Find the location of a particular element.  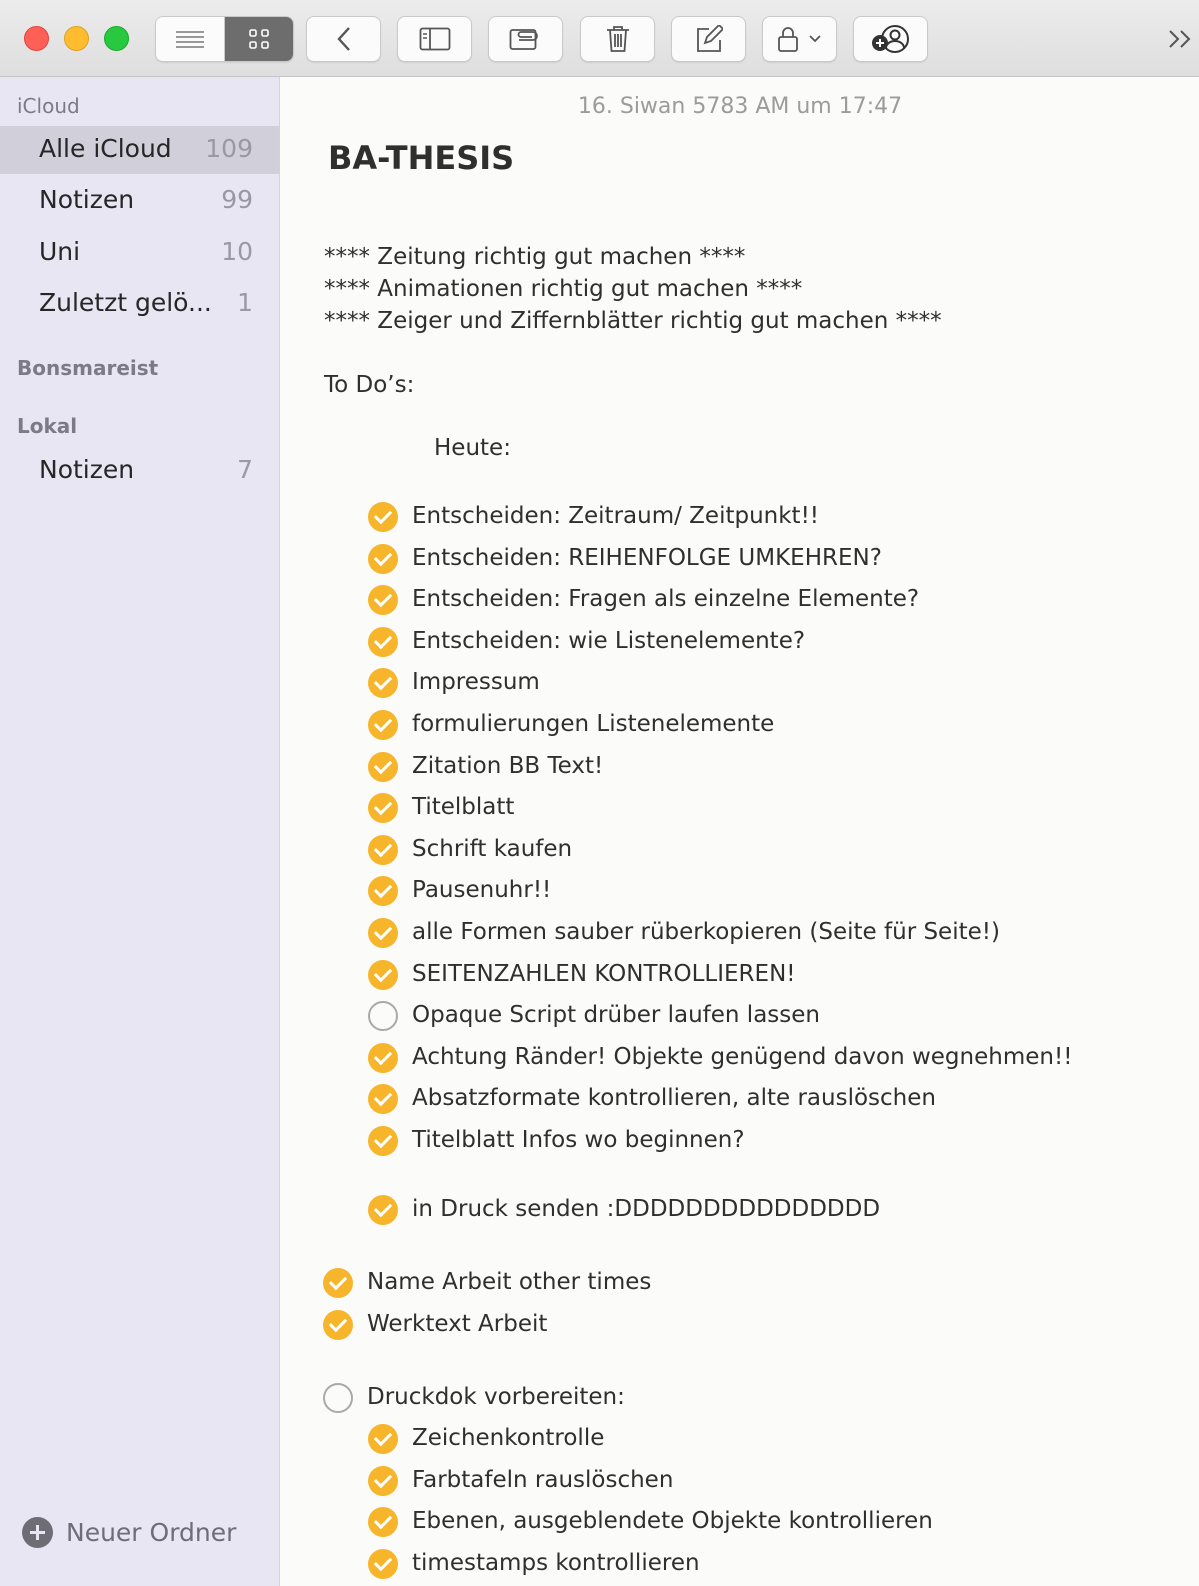

sidebar-item-alle-icloud: Alle iCloud 109 is located at coordinates (139, 150).